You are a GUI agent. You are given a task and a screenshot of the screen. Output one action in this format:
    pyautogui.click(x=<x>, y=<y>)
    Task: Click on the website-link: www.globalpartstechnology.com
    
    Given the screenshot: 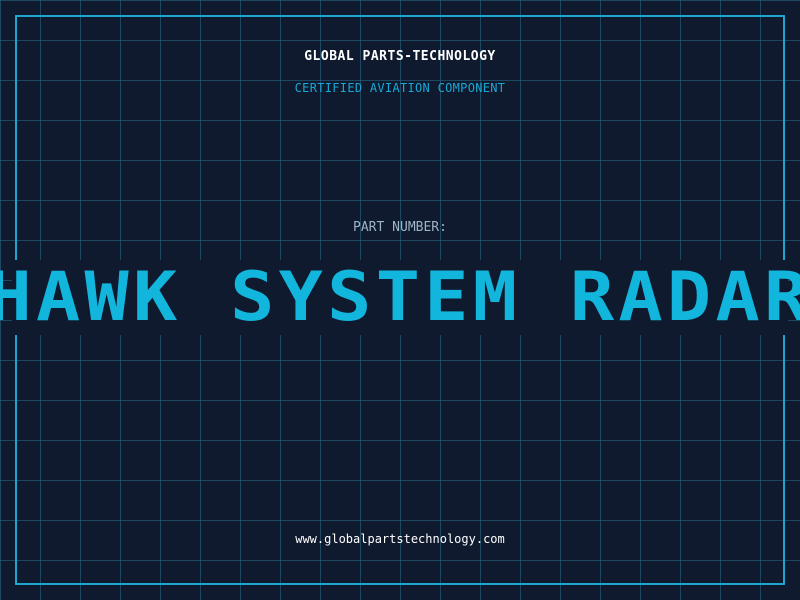 What is the action you would take?
    pyautogui.click(x=400, y=539)
    